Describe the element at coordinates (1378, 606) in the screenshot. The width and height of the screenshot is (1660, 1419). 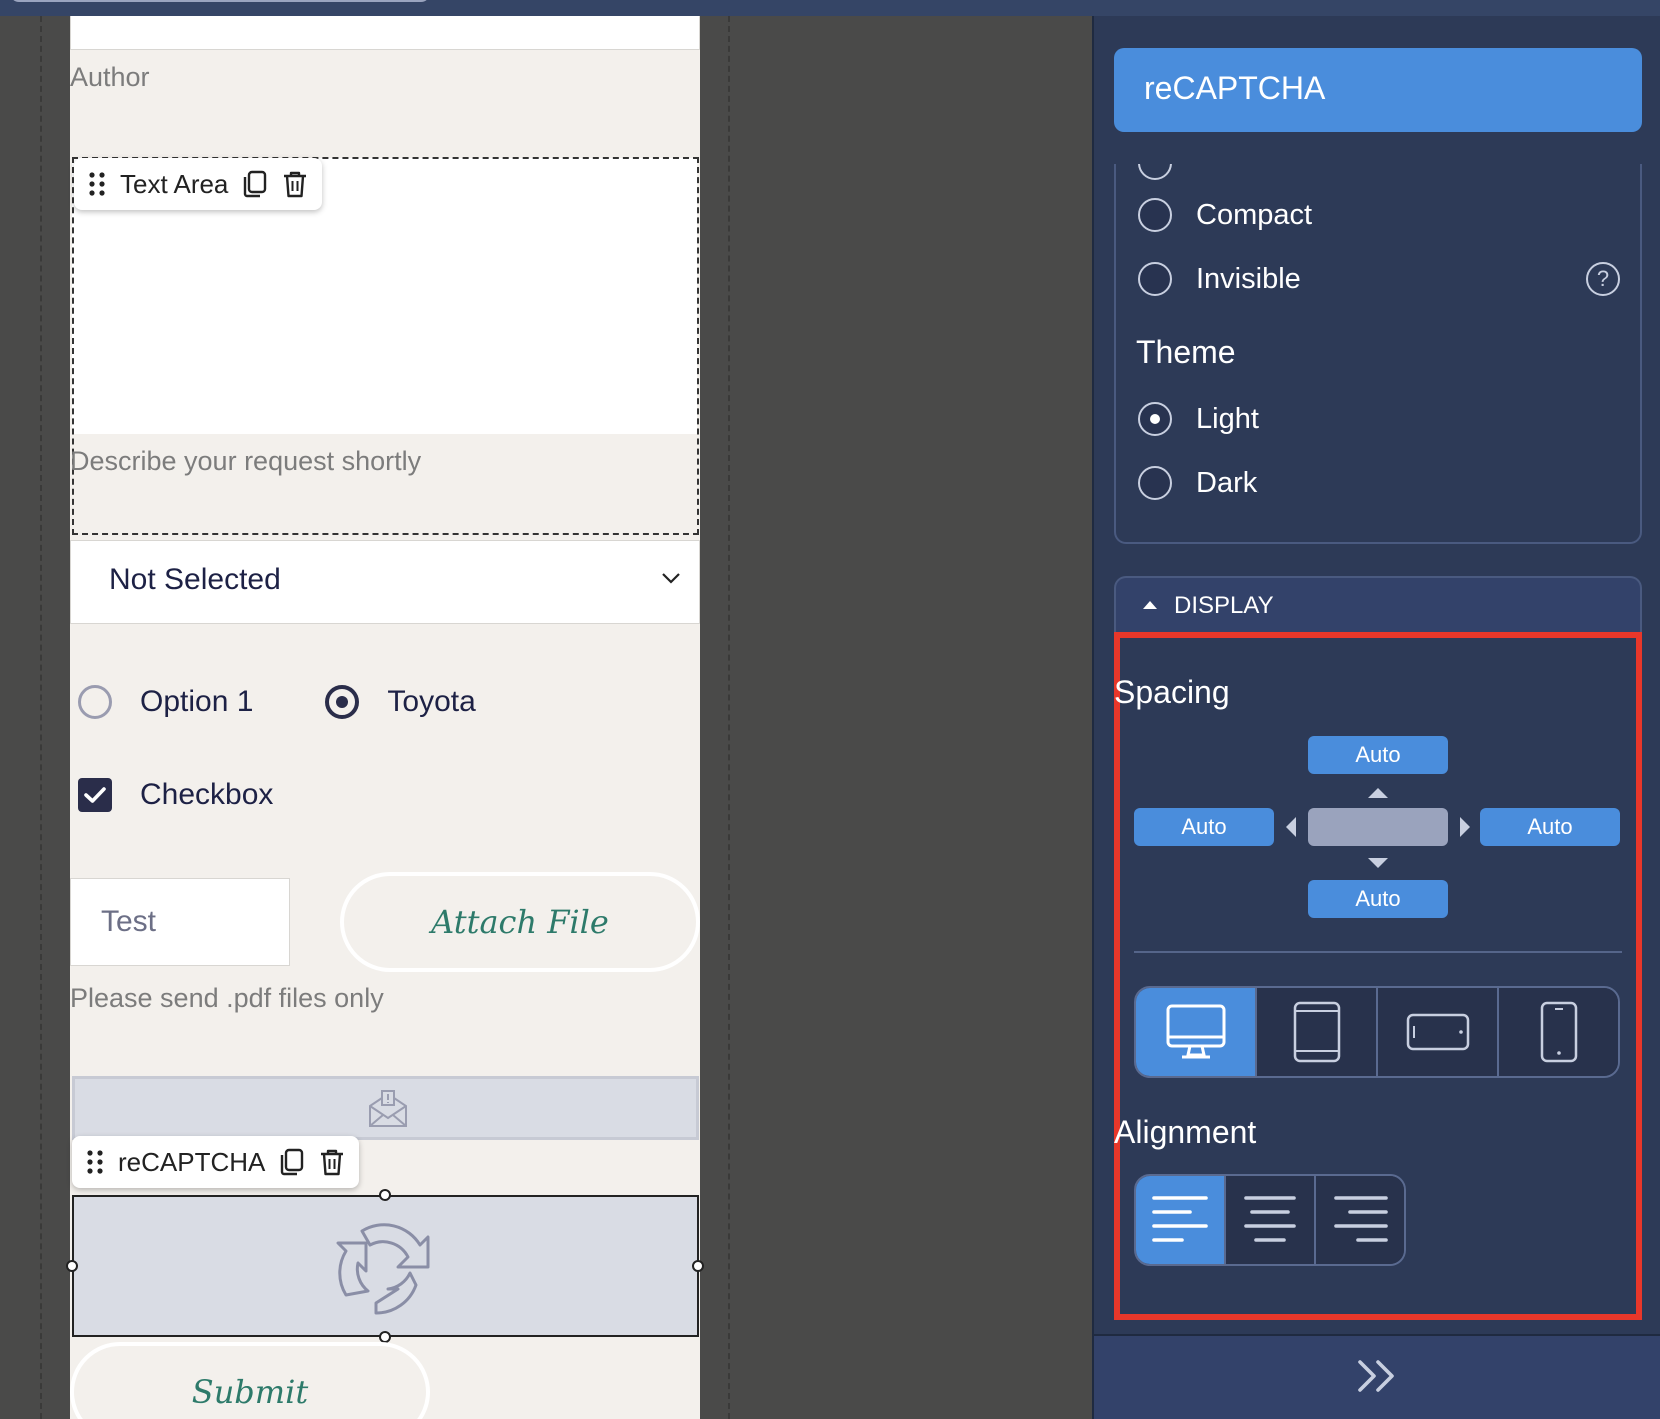
I see `display-section-header: DISPLAY` at that location.